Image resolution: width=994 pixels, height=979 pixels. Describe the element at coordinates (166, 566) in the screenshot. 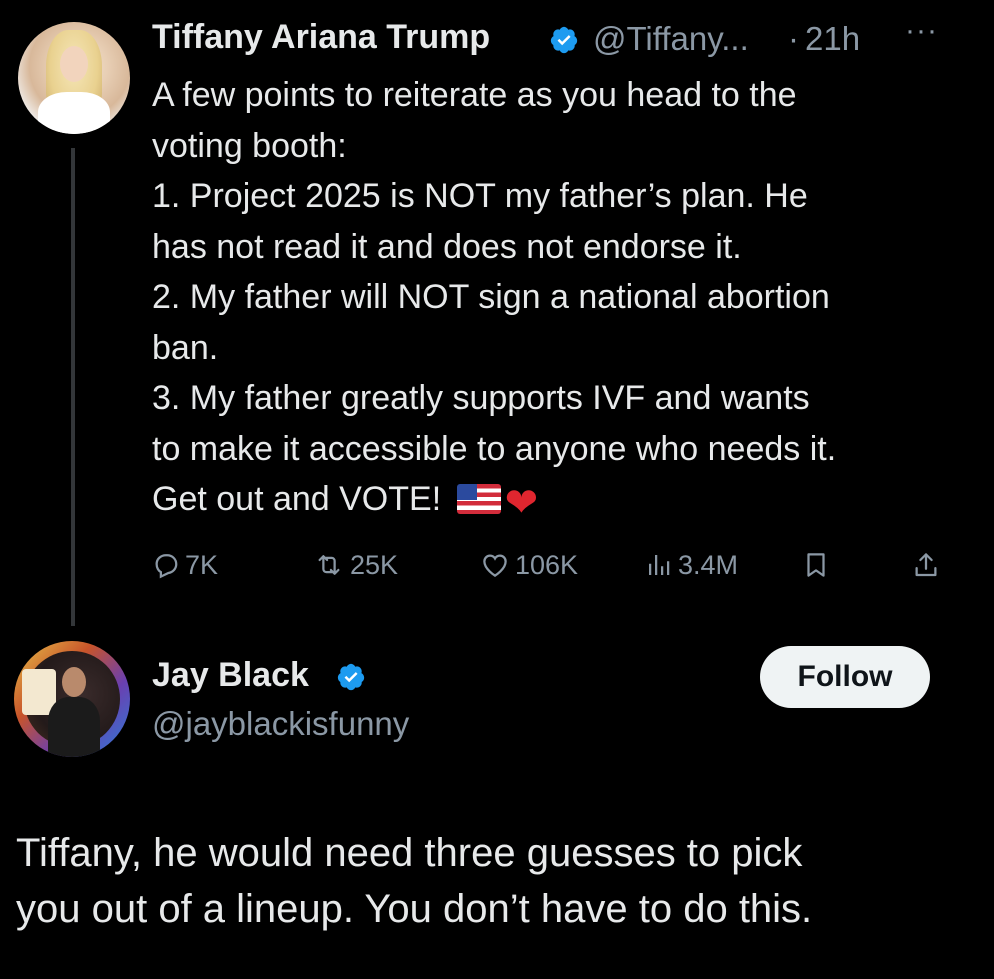

I see `reply-icon` at that location.